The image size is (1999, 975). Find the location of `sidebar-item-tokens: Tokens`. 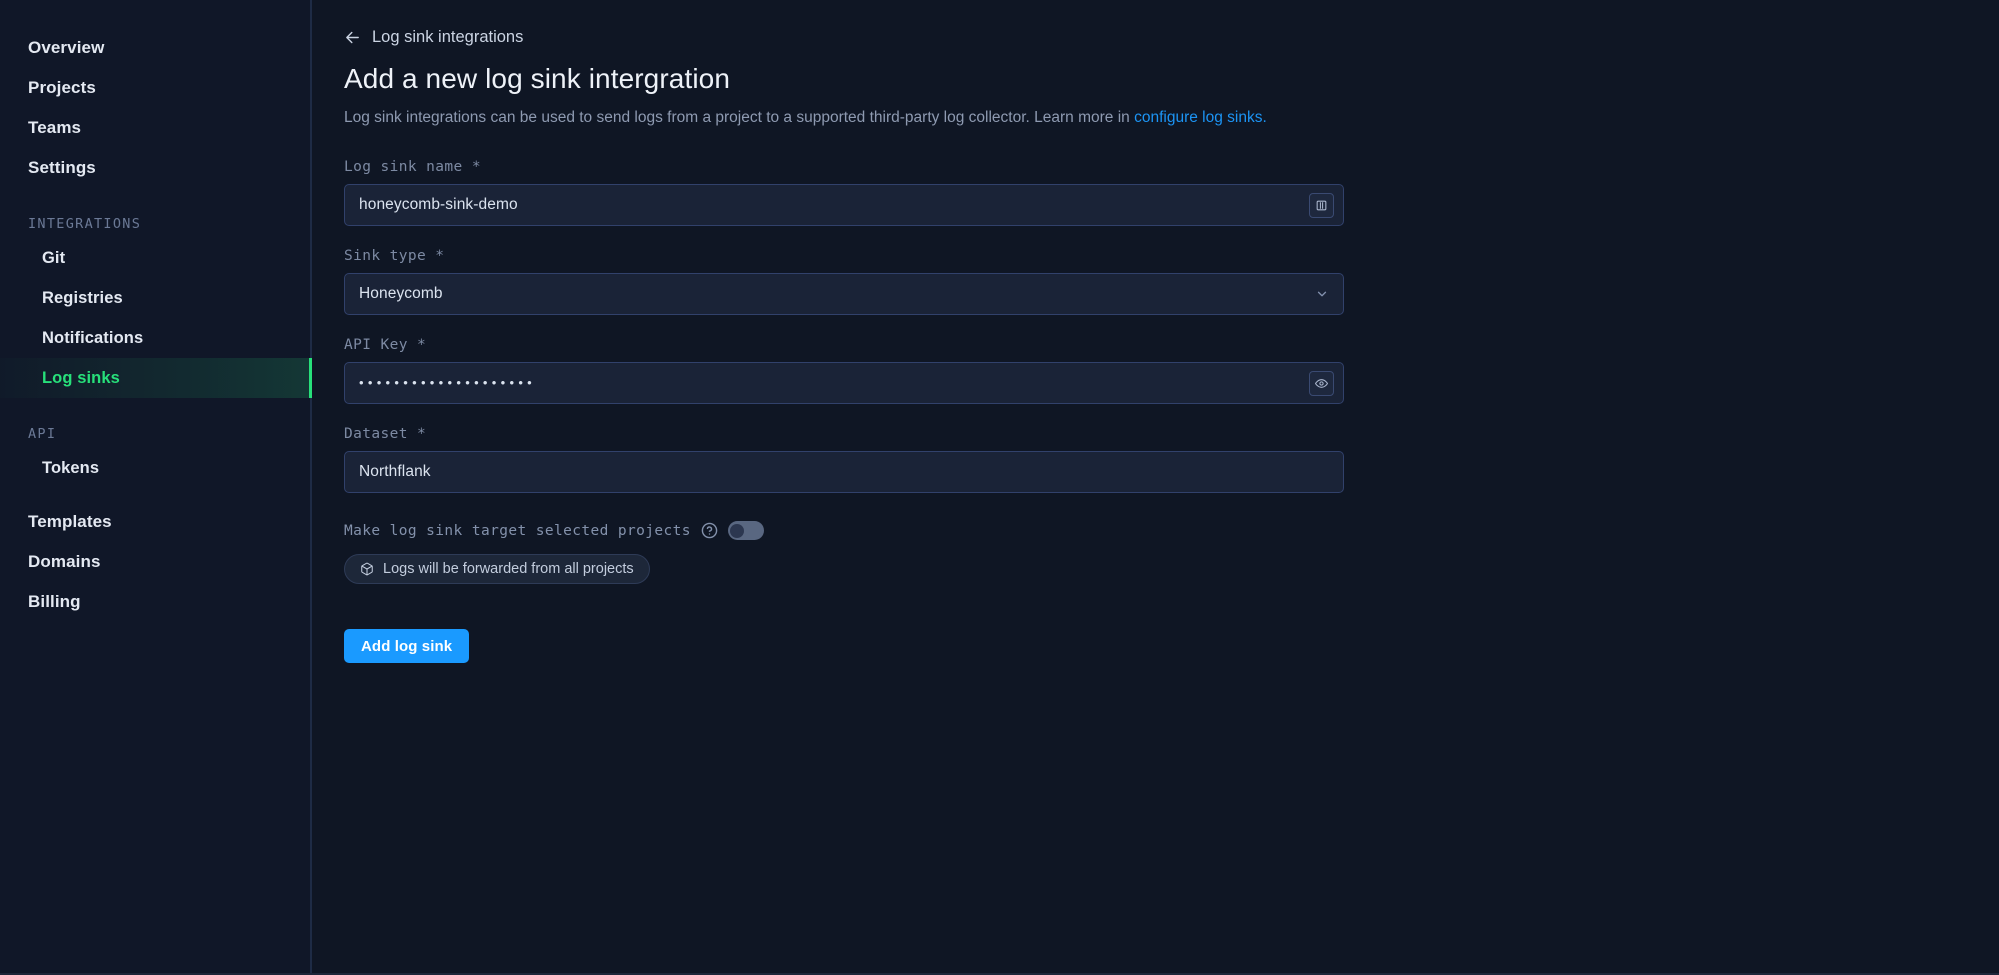

sidebar-item-tokens: Tokens is located at coordinates (155, 468).